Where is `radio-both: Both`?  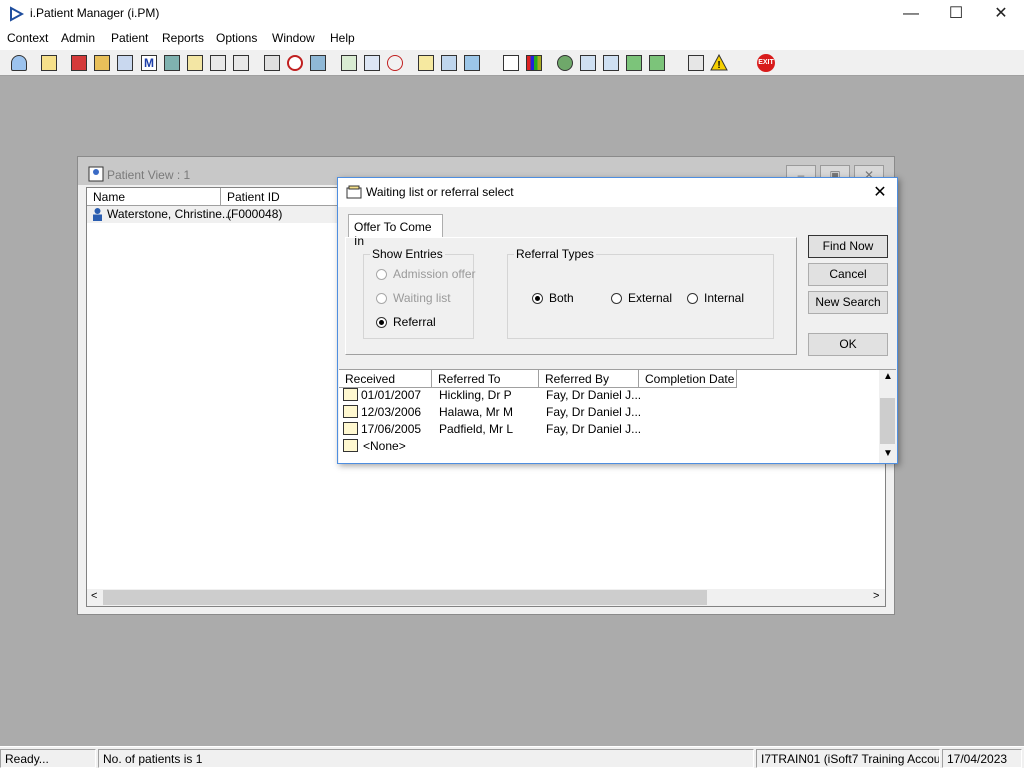
radio-both: Both is located at coordinates (562, 299).